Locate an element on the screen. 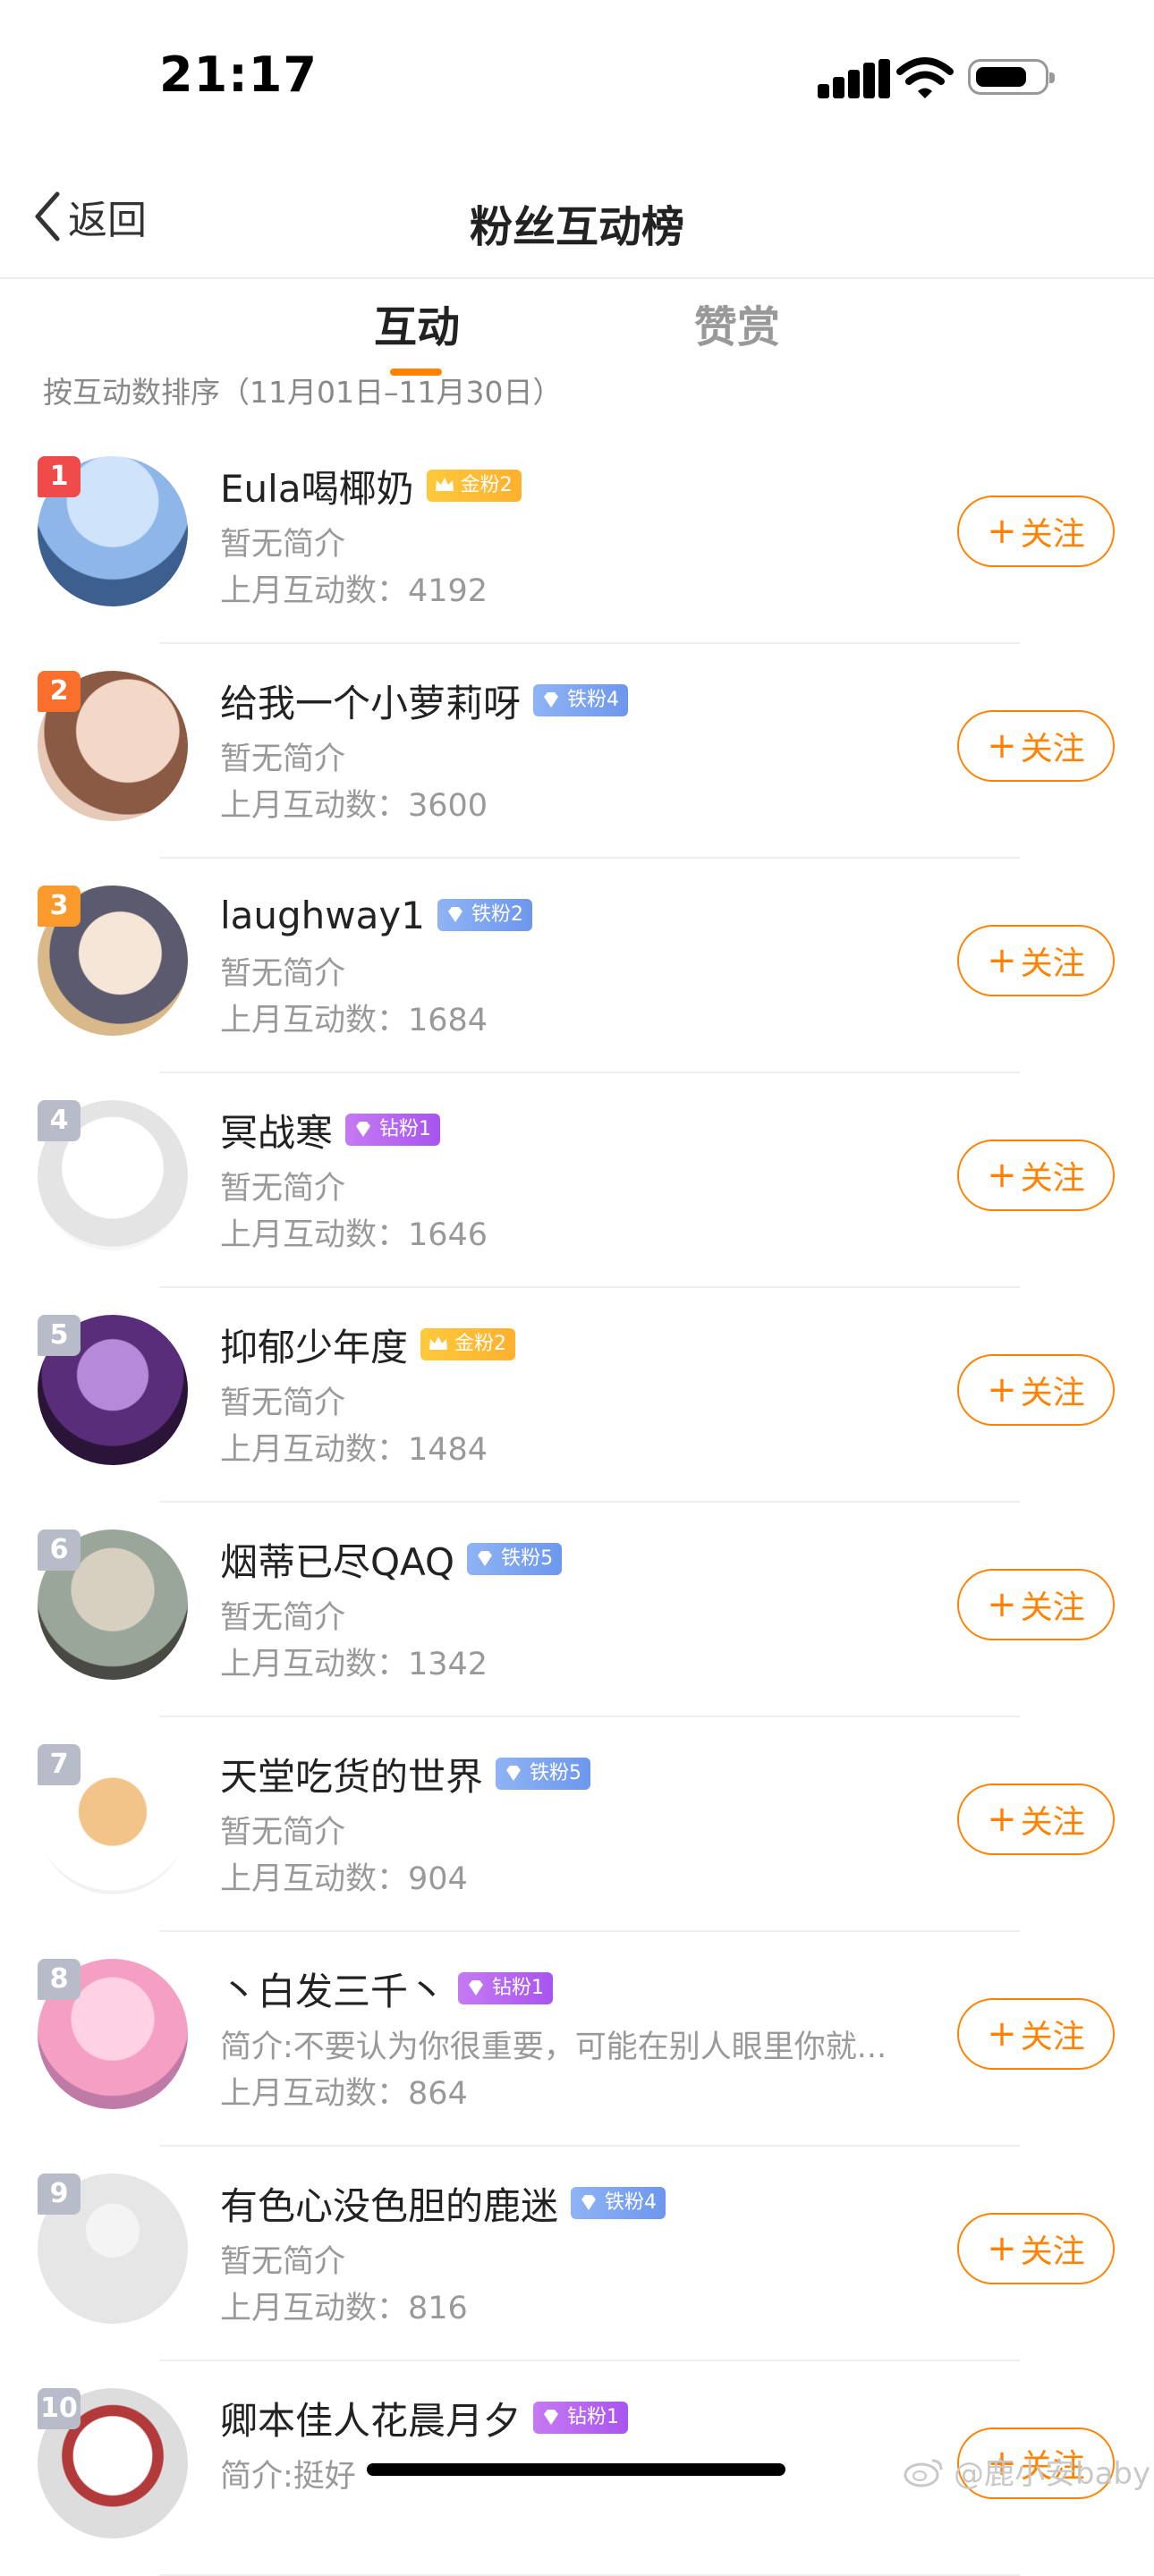  tab-interaction: 互动 is located at coordinates (417, 323).